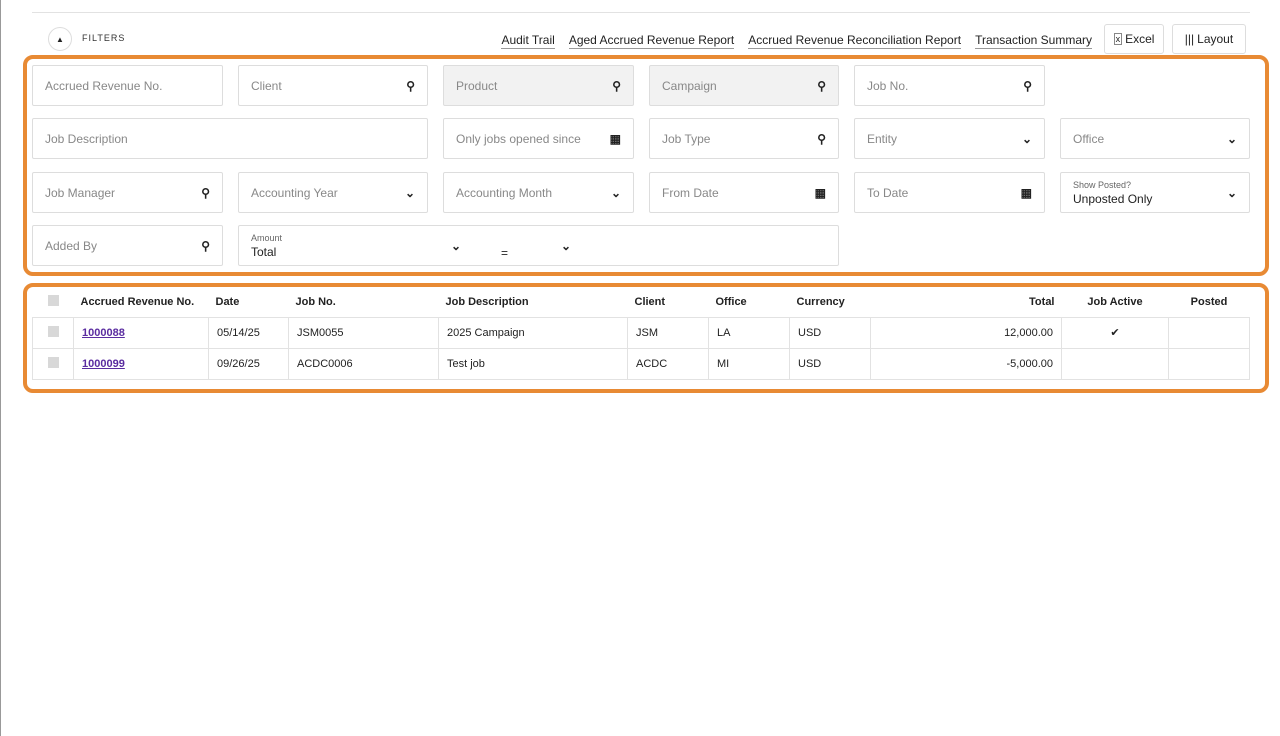 The image size is (1280, 736). What do you see at coordinates (533, 332) in the screenshot?
I see `job-description-cell: 2025 Campaign` at bounding box center [533, 332].